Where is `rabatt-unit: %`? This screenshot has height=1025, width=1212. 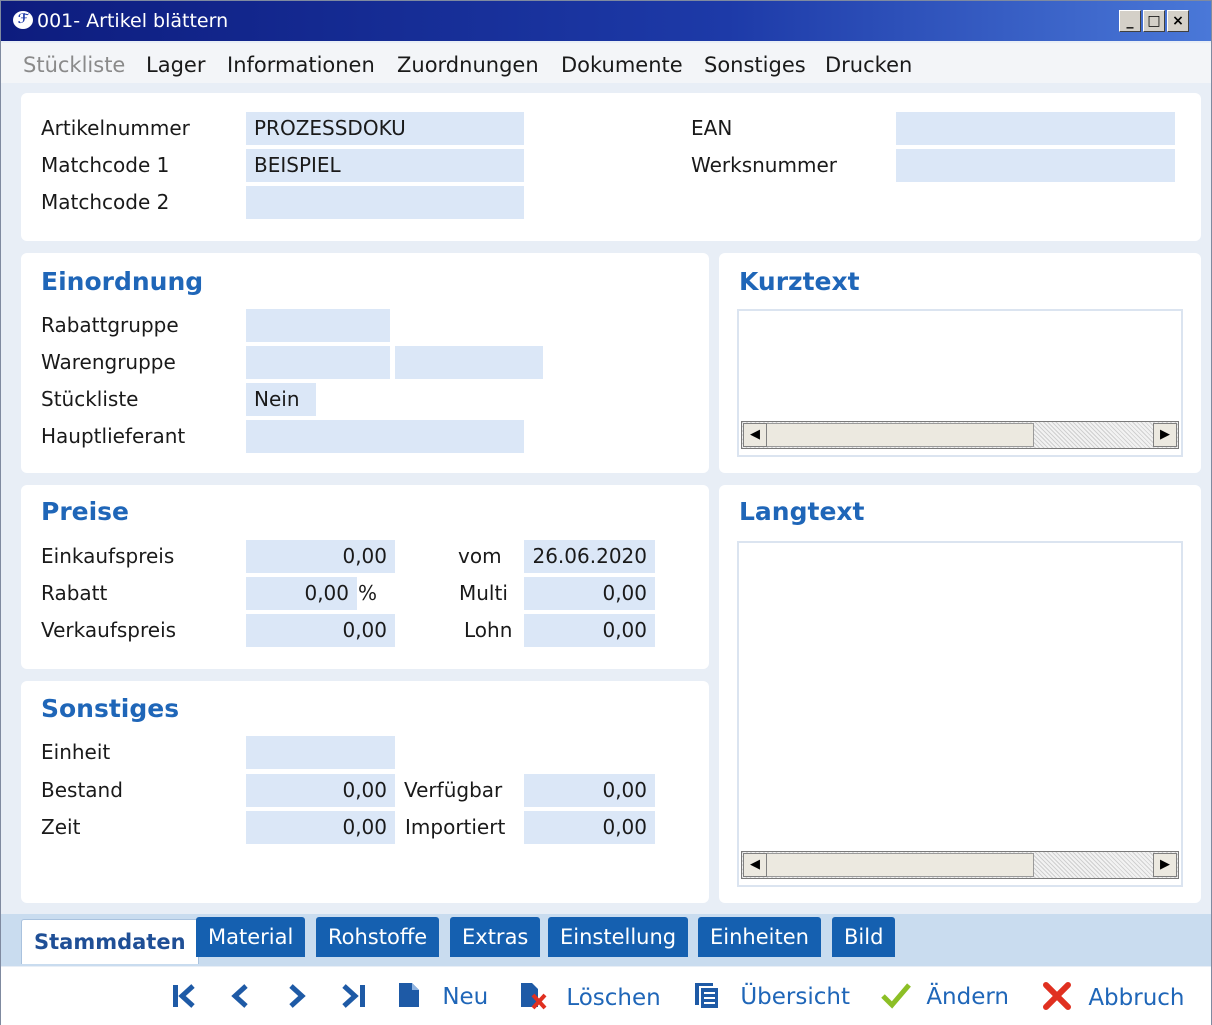
rabatt-unit: % is located at coordinates (368, 593).